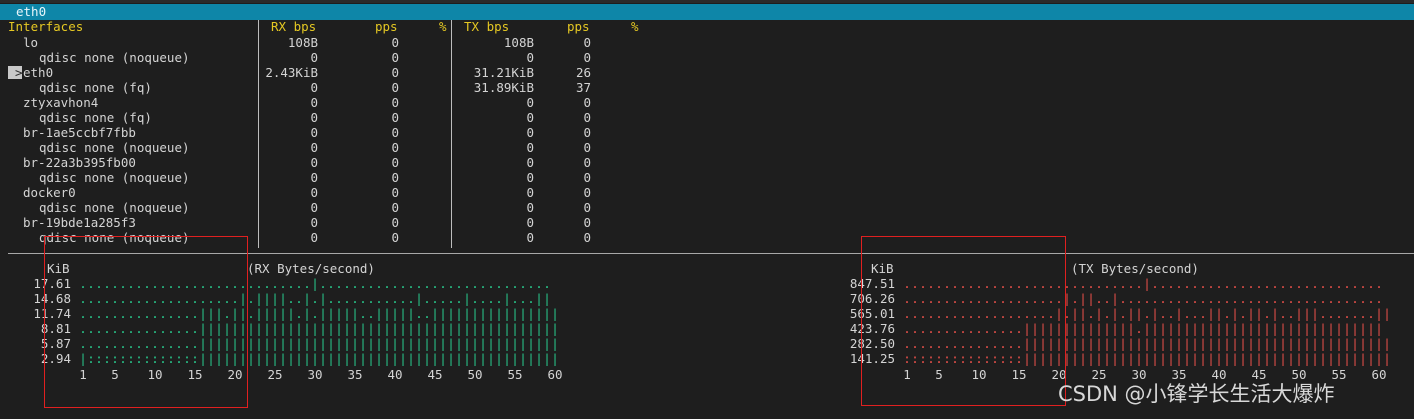 The width and height of the screenshot is (1414, 419). I want to click on header-rx-bps: RX bps, so click(294, 26).